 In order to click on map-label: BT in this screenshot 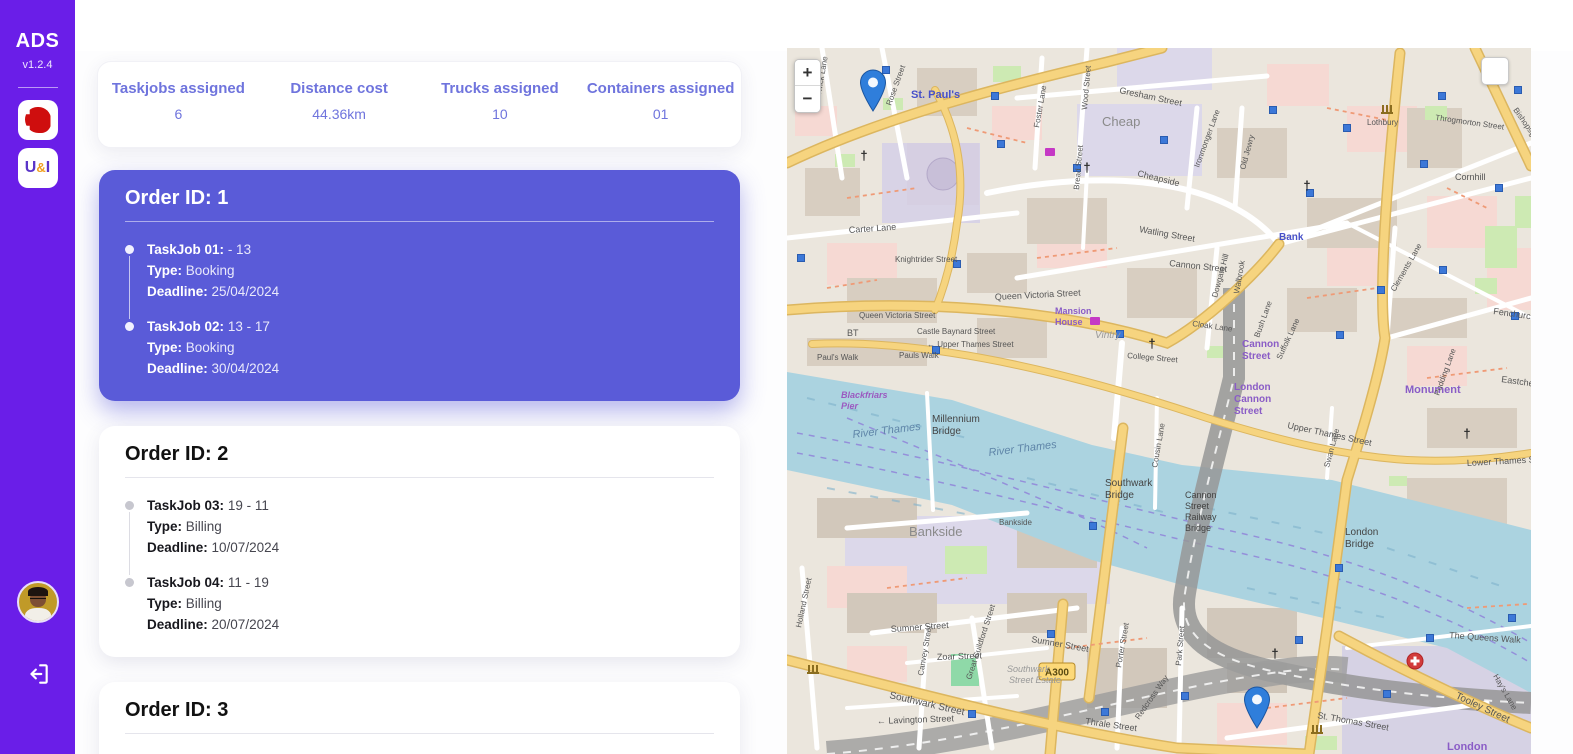, I will do `click(853, 333)`.